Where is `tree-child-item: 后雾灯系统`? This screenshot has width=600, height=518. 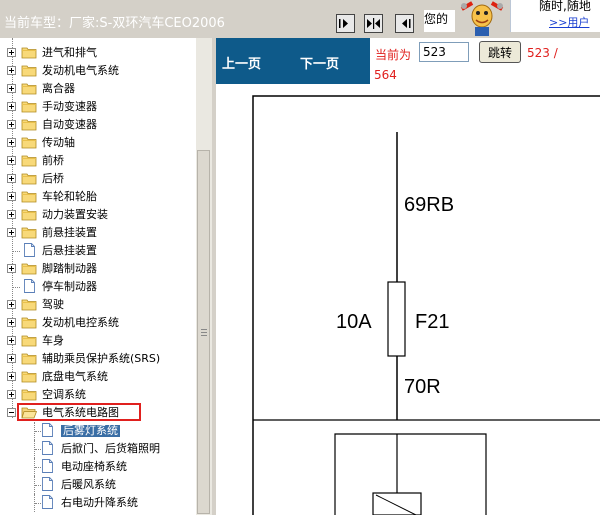 tree-child-item: 后雾灯系统 is located at coordinates (98, 431).